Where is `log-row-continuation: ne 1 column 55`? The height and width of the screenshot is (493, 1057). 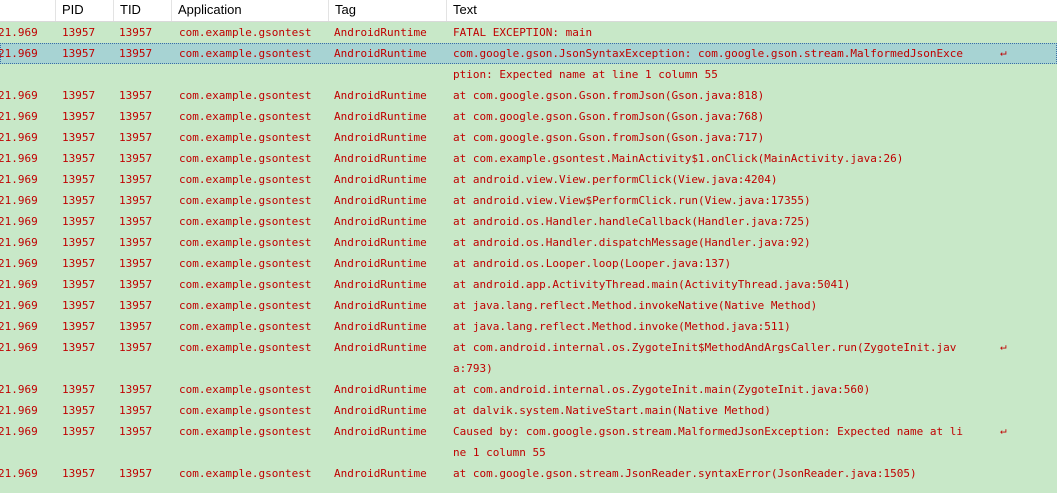 log-row-continuation: ne 1 column 55 is located at coordinates (528, 452).